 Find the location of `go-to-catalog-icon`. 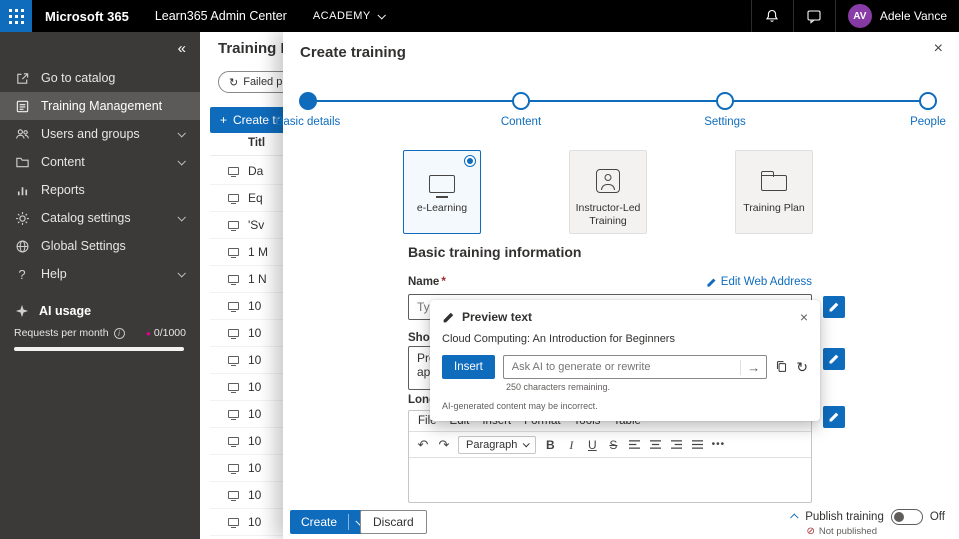

go-to-catalog-icon is located at coordinates (22, 78).